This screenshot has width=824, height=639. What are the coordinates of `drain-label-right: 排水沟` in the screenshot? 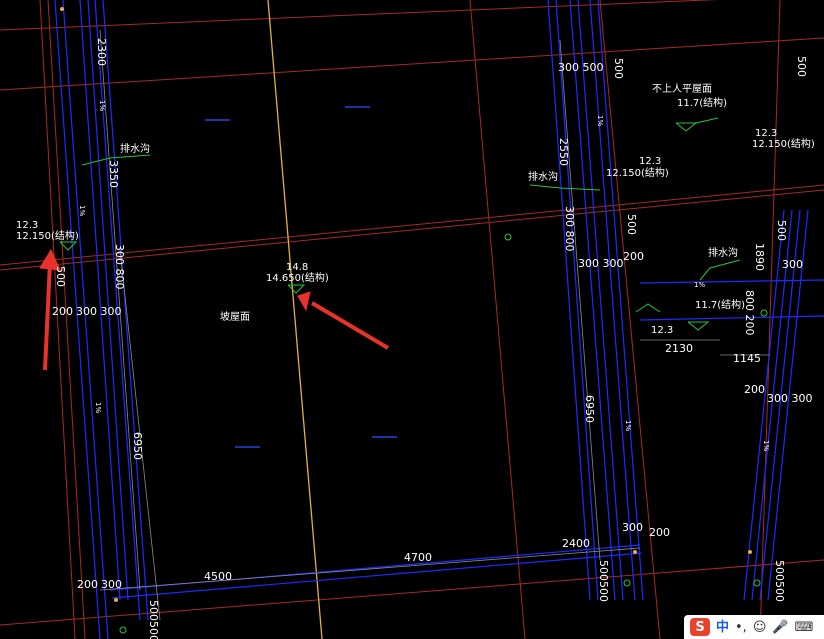 It's located at (723, 252).